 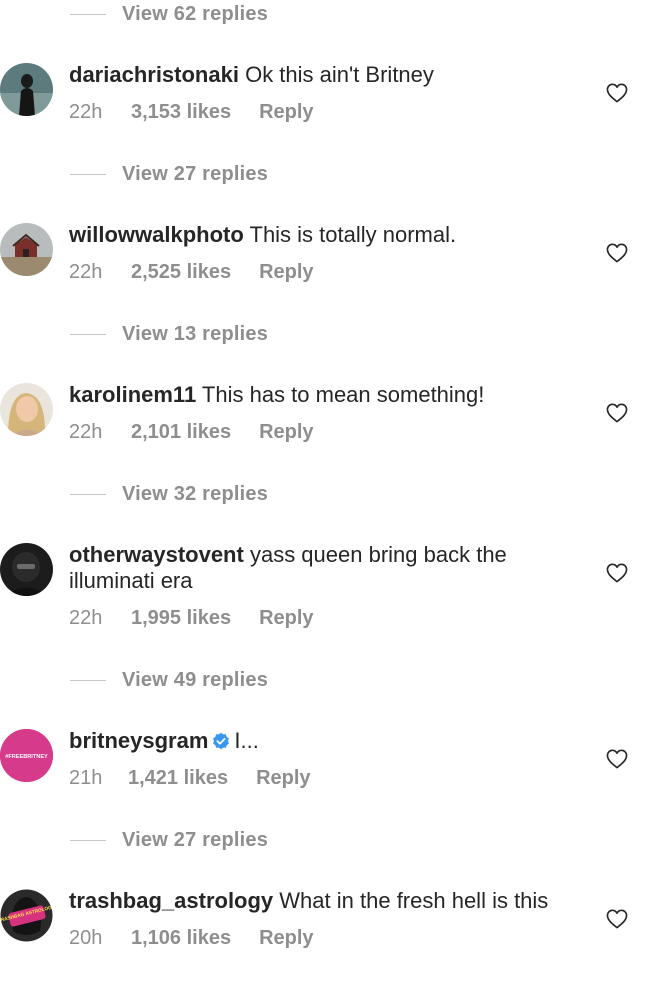 What do you see at coordinates (195, 679) in the screenshot?
I see `view-replies-label: View 49 replies` at bounding box center [195, 679].